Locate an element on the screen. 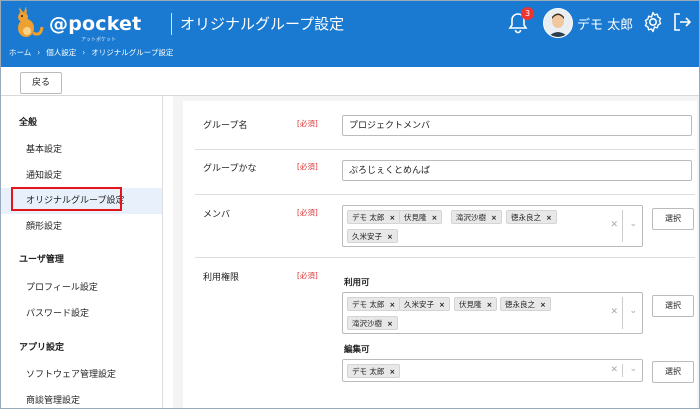 The height and width of the screenshot is (409, 700). members-label: メンバ is located at coordinates (217, 215).